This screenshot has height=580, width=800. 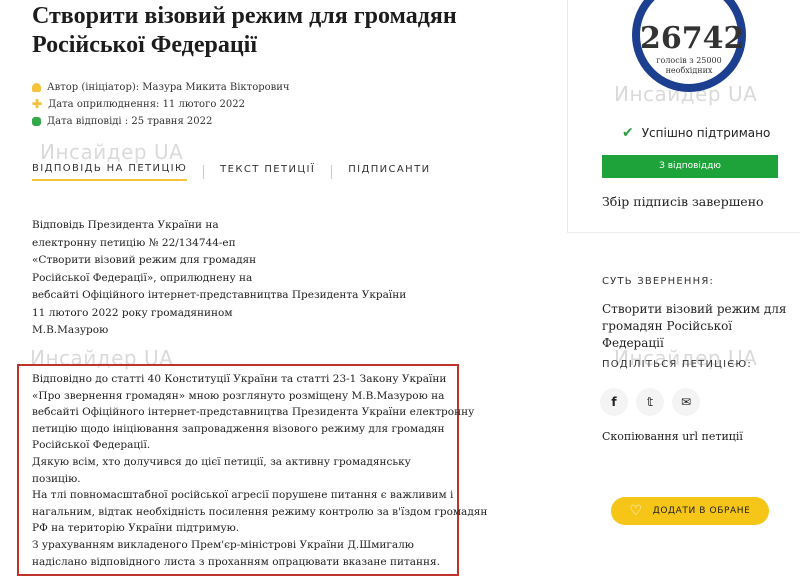 What do you see at coordinates (37, 104) in the screenshot?
I see `plus-icon: ✚` at bounding box center [37, 104].